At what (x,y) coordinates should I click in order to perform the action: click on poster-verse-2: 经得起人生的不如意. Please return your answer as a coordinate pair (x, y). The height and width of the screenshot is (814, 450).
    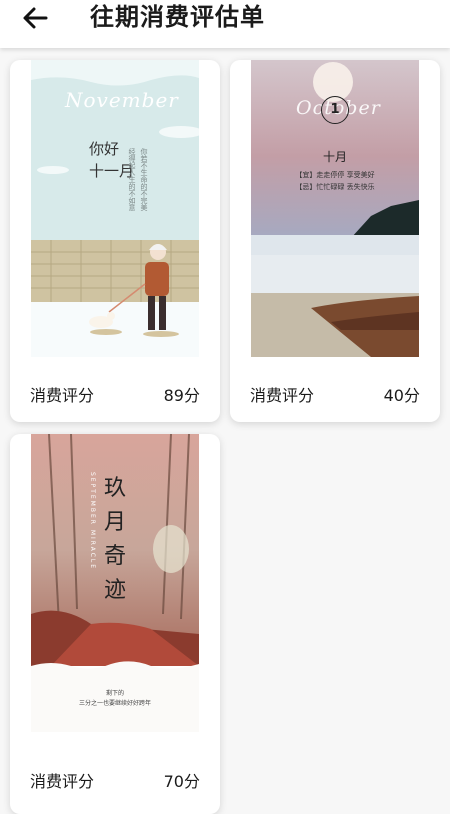
    Looking at the image, I should click on (132, 179).